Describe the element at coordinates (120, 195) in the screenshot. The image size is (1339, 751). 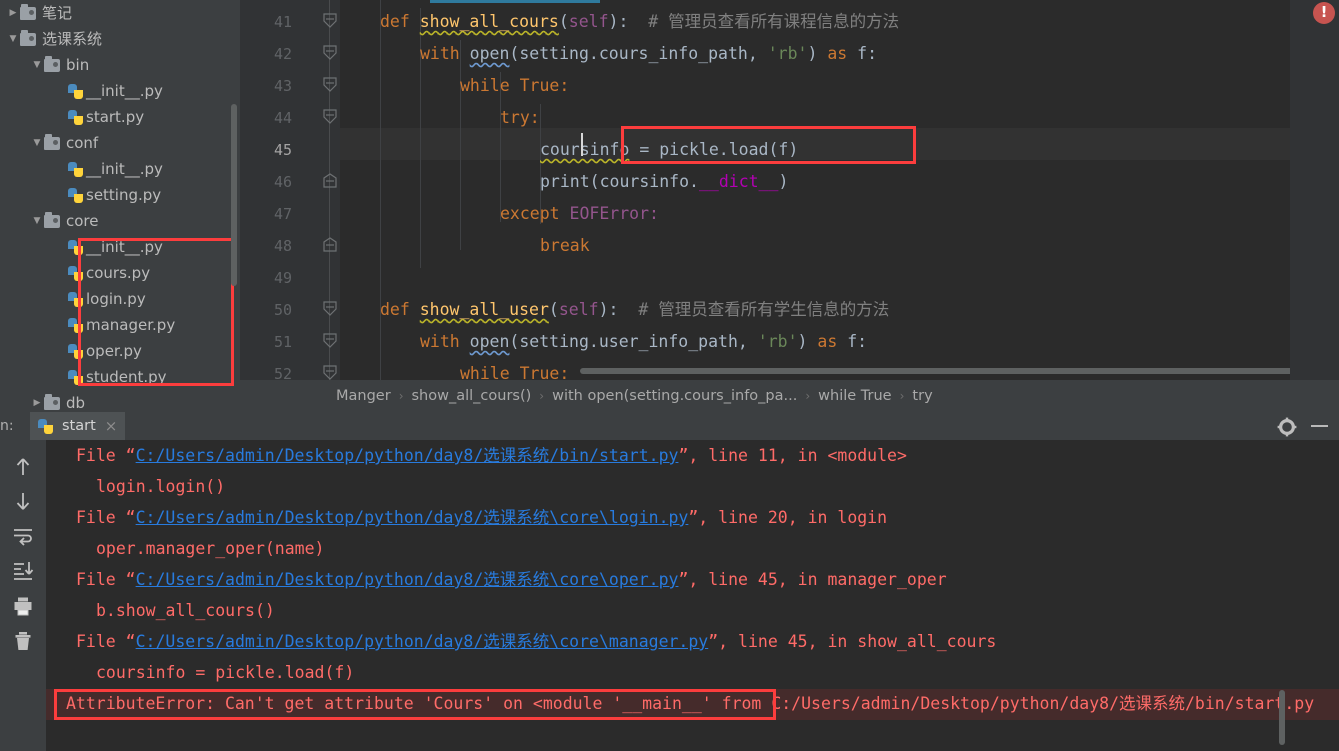
I see `tree-item-setting-py: setting.py` at that location.